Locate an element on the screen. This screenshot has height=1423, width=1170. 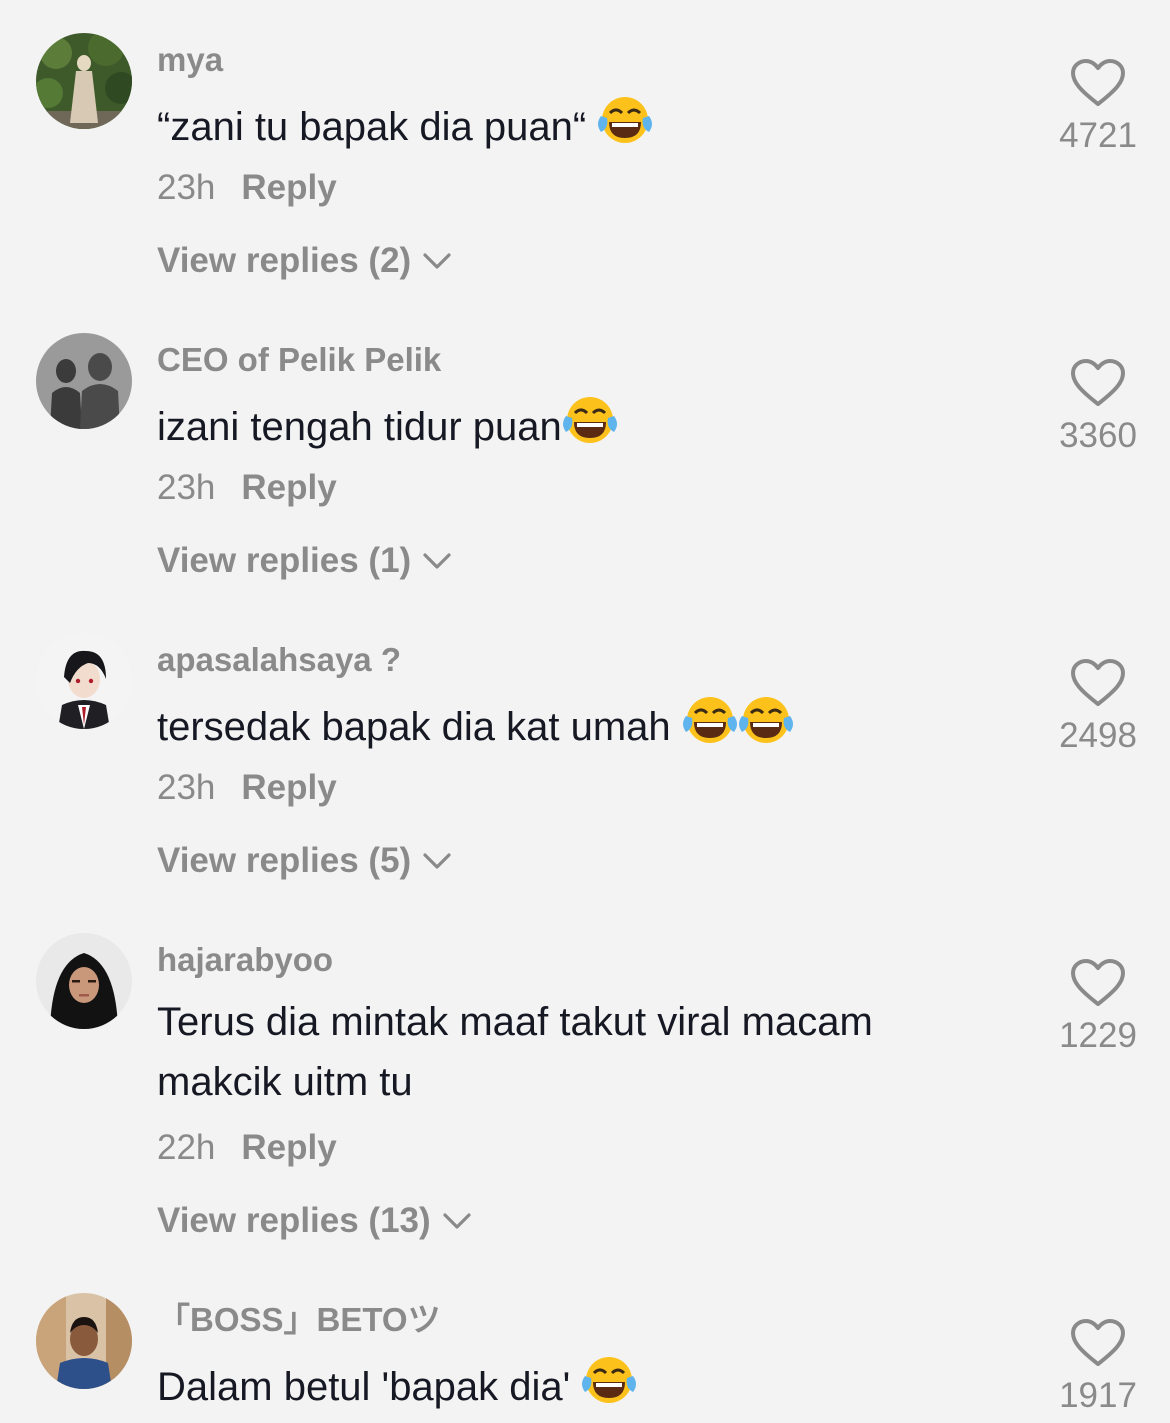
like-button: 4721 is located at coordinates (1098, 108).